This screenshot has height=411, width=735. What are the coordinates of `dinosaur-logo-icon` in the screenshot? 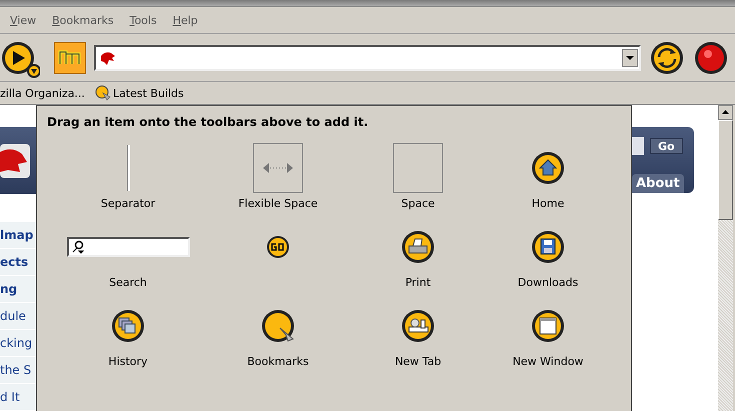 It's located at (15, 161).